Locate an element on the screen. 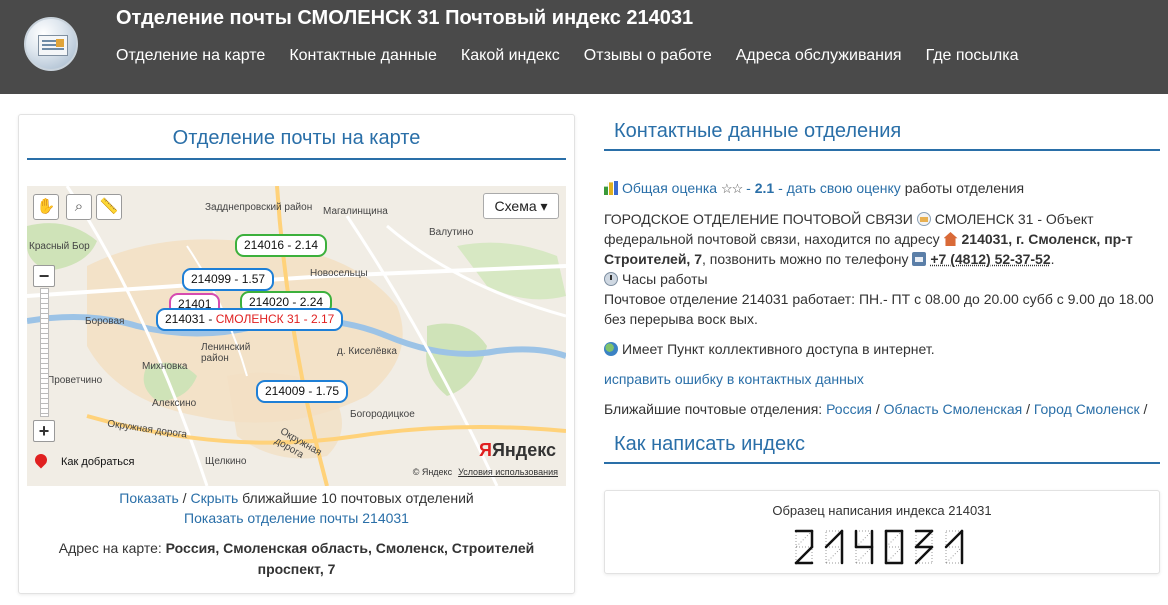 This screenshot has width=1168, height=605. fix-error-link: исправить ошибку в контактных данных is located at coordinates (734, 379).